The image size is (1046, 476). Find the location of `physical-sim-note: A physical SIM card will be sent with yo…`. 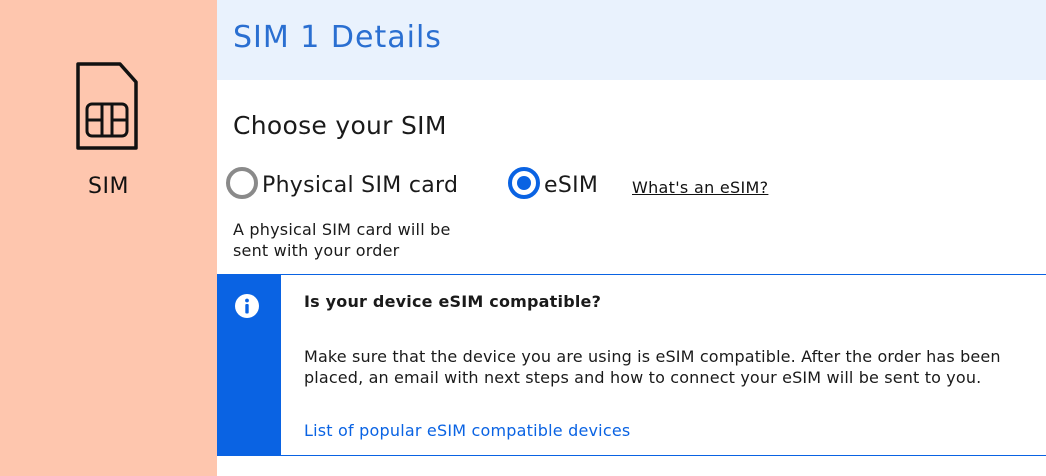

physical-sim-note: A physical SIM card will be sent with yo… is located at coordinates (342, 240).